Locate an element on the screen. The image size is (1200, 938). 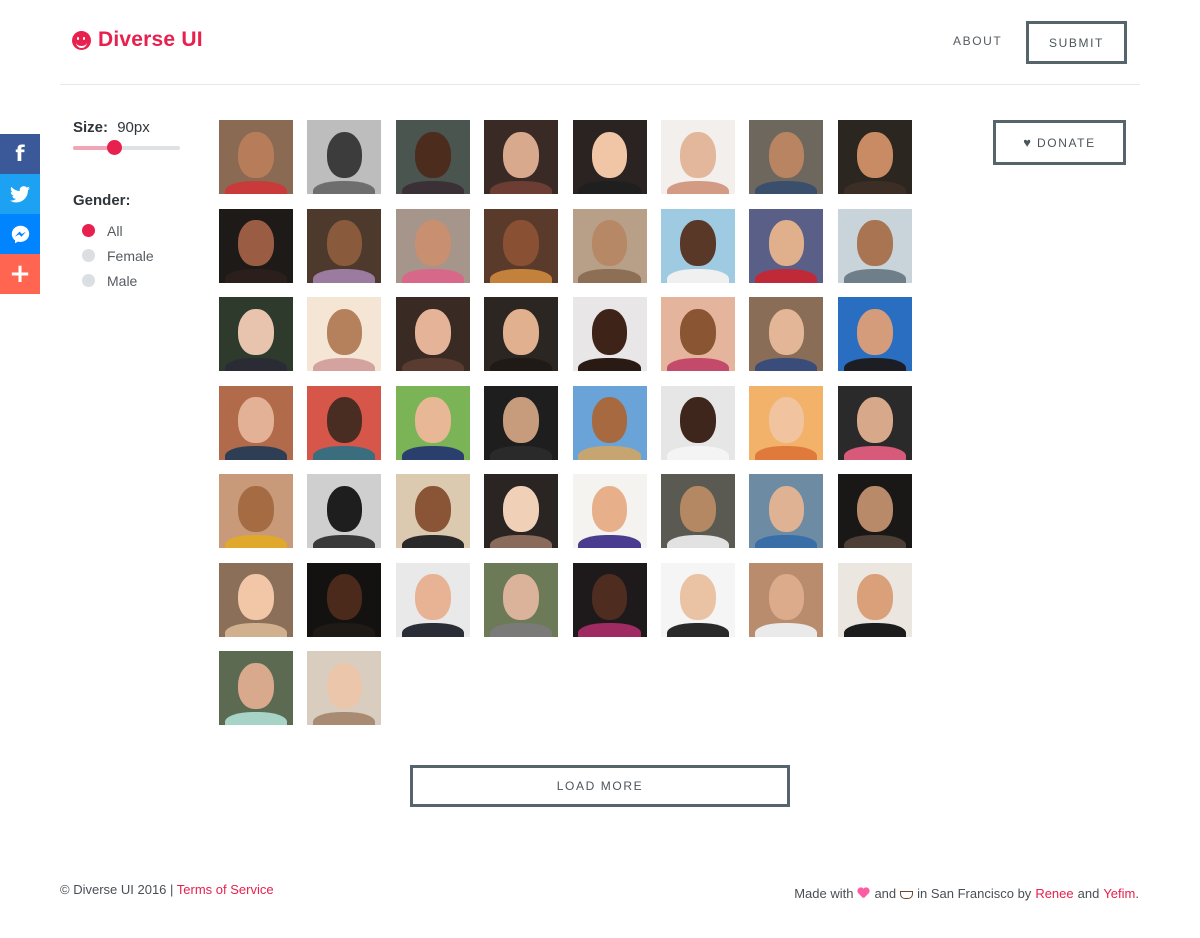
facebook-share-button: f is located at coordinates (20, 154).